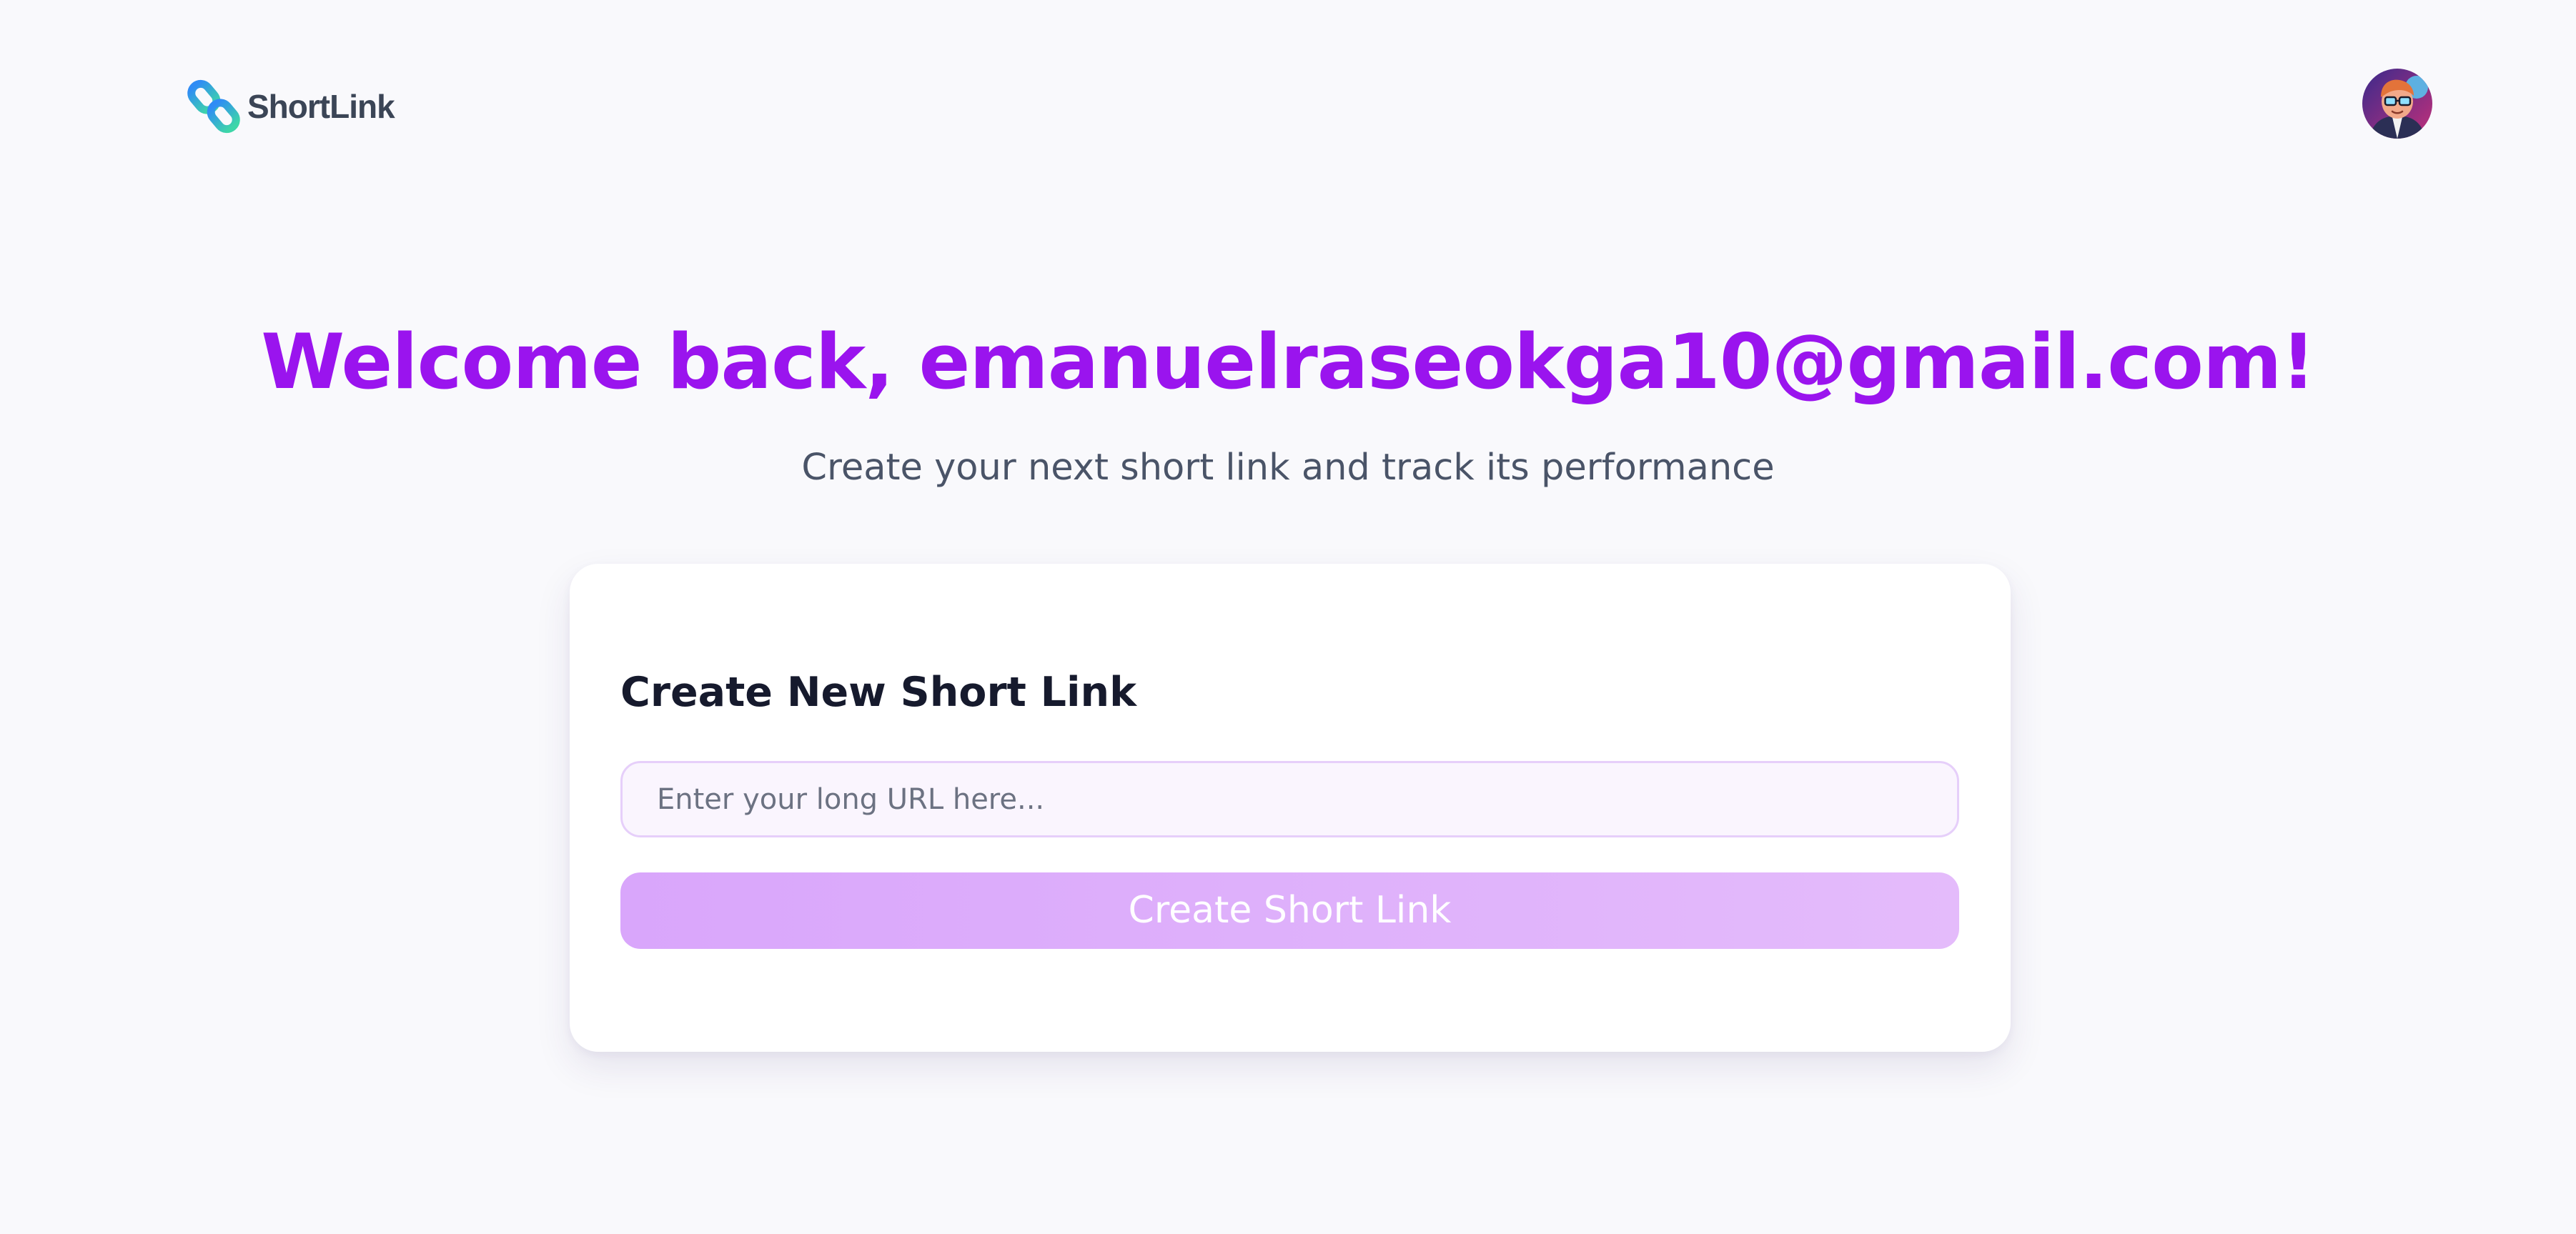 The image size is (2576, 1234). Describe the element at coordinates (1290, 799) in the screenshot. I see `long-url-input` at that location.